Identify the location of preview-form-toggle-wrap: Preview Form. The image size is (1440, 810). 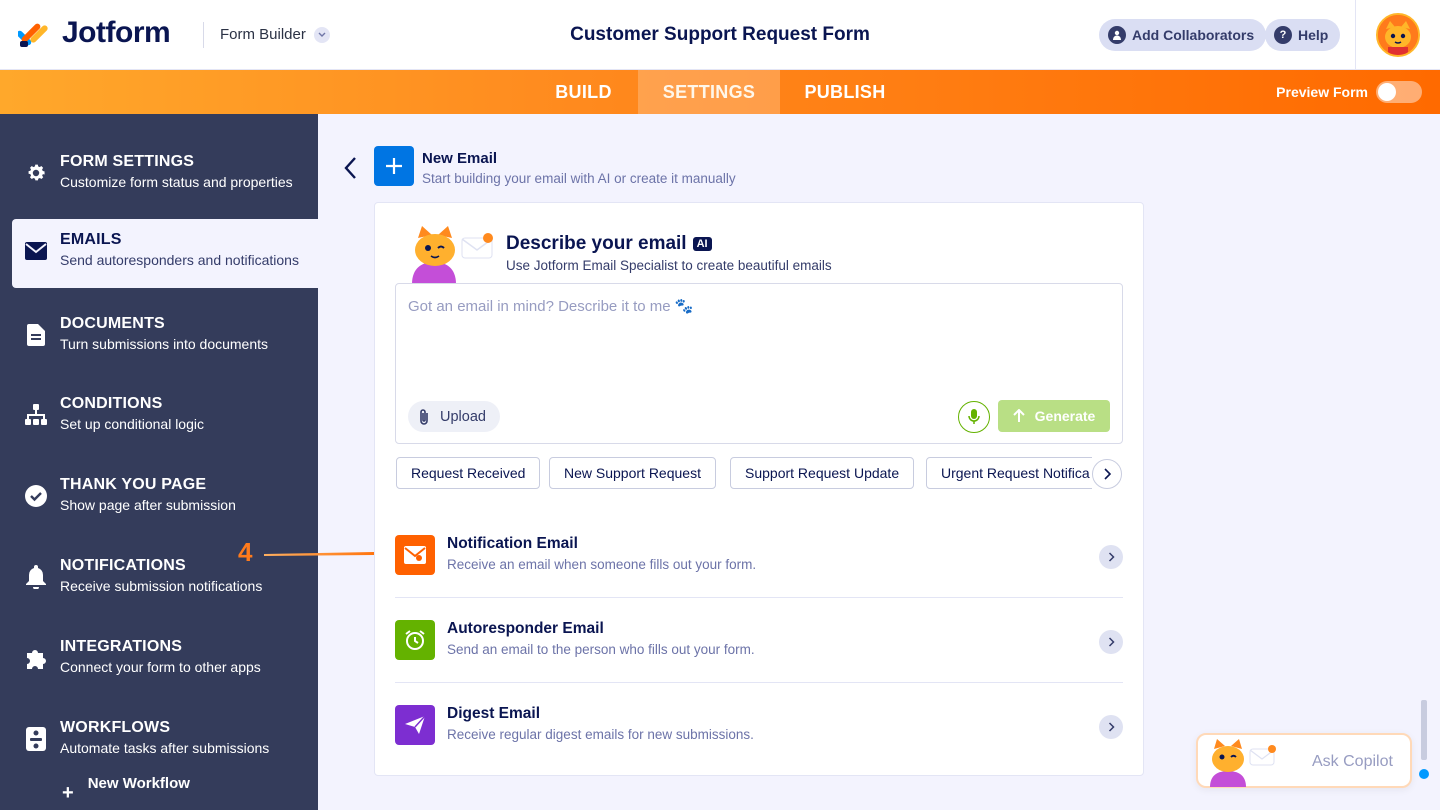
(1349, 92).